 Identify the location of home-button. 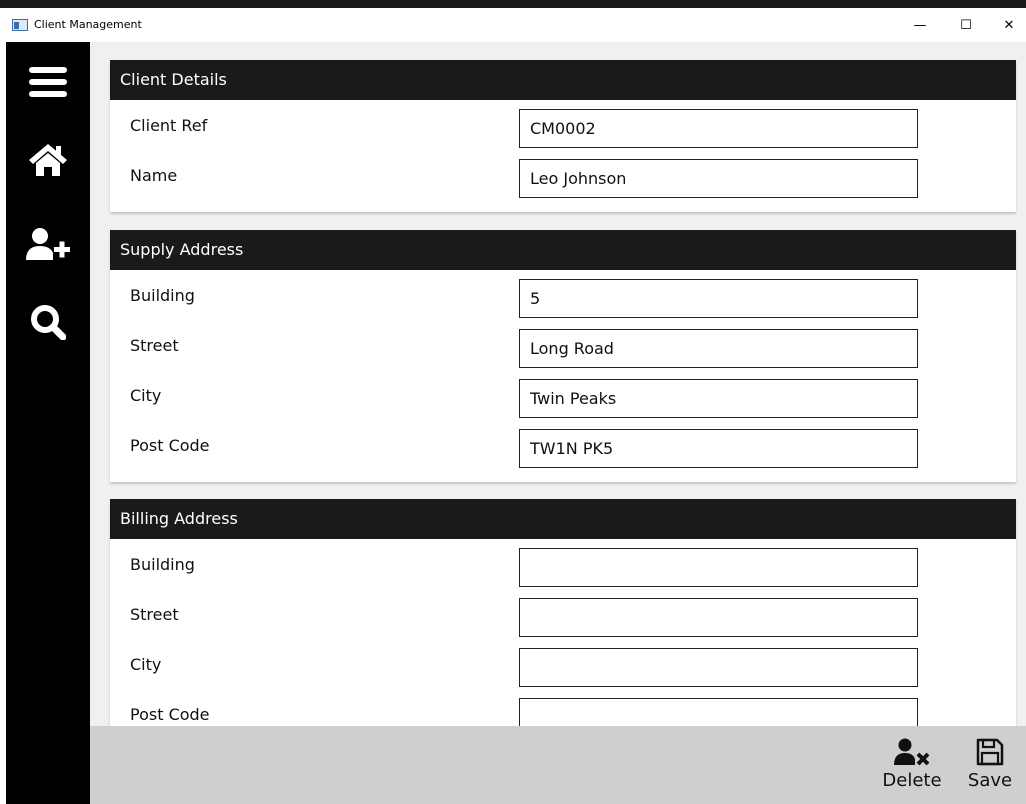
(48, 160).